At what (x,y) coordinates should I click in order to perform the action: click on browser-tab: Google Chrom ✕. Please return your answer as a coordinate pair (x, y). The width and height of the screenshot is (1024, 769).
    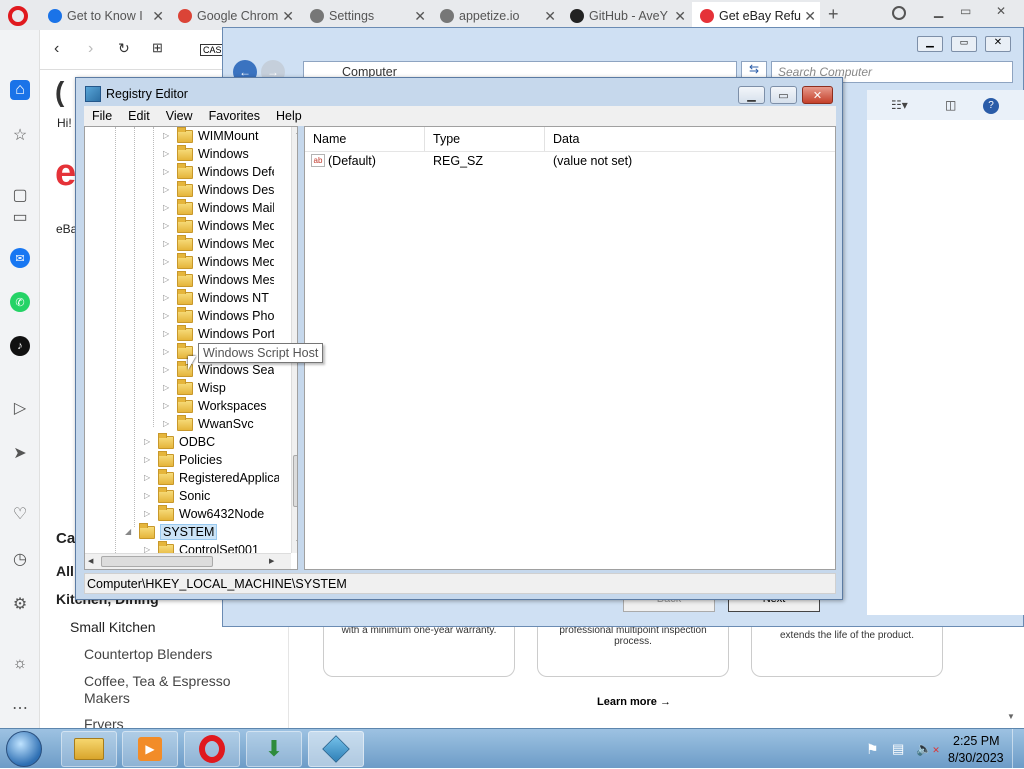
    Looking at the image, I should click on (234, 16).